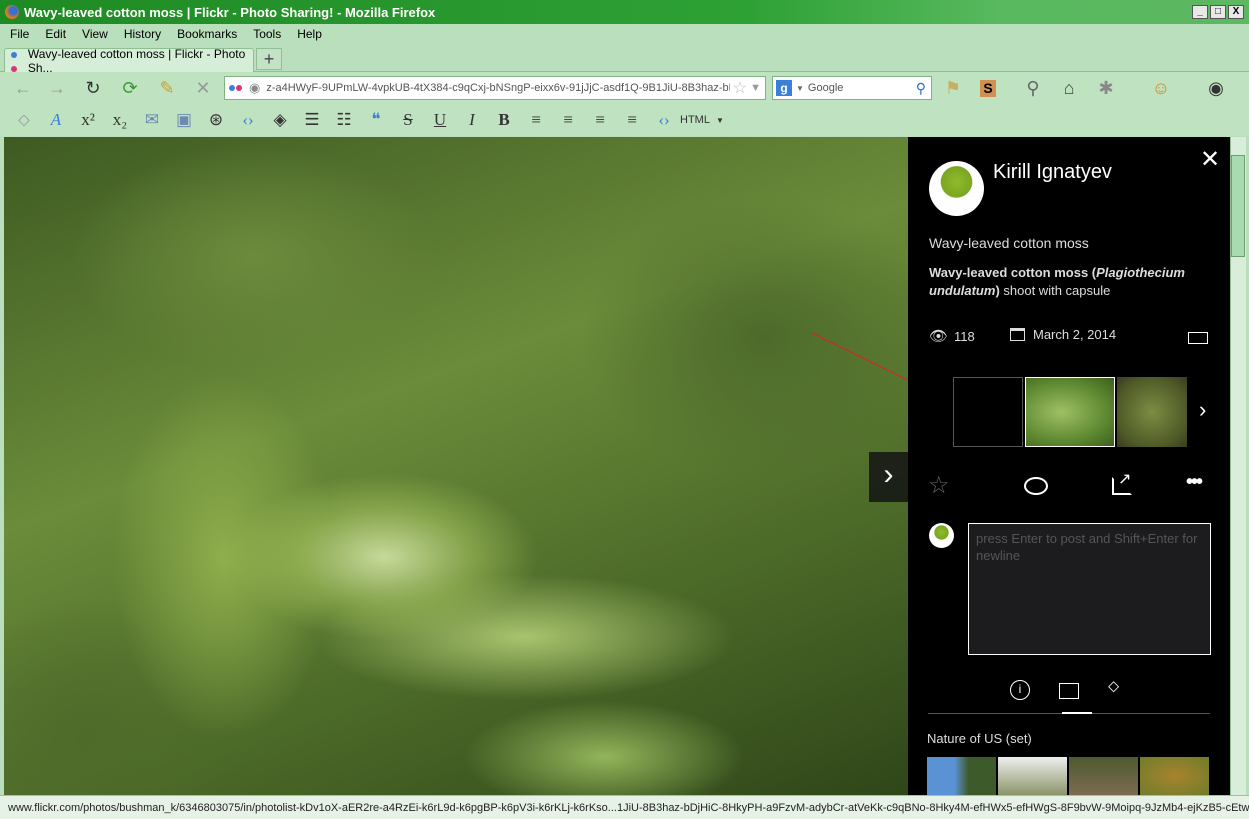 Image resolution: width=1249 pixels, height=819 pixels. What do you see at coordinates (88, 120) in the screenshot?
I see `superscript-icon: x²` at bounding box center [88, 120].